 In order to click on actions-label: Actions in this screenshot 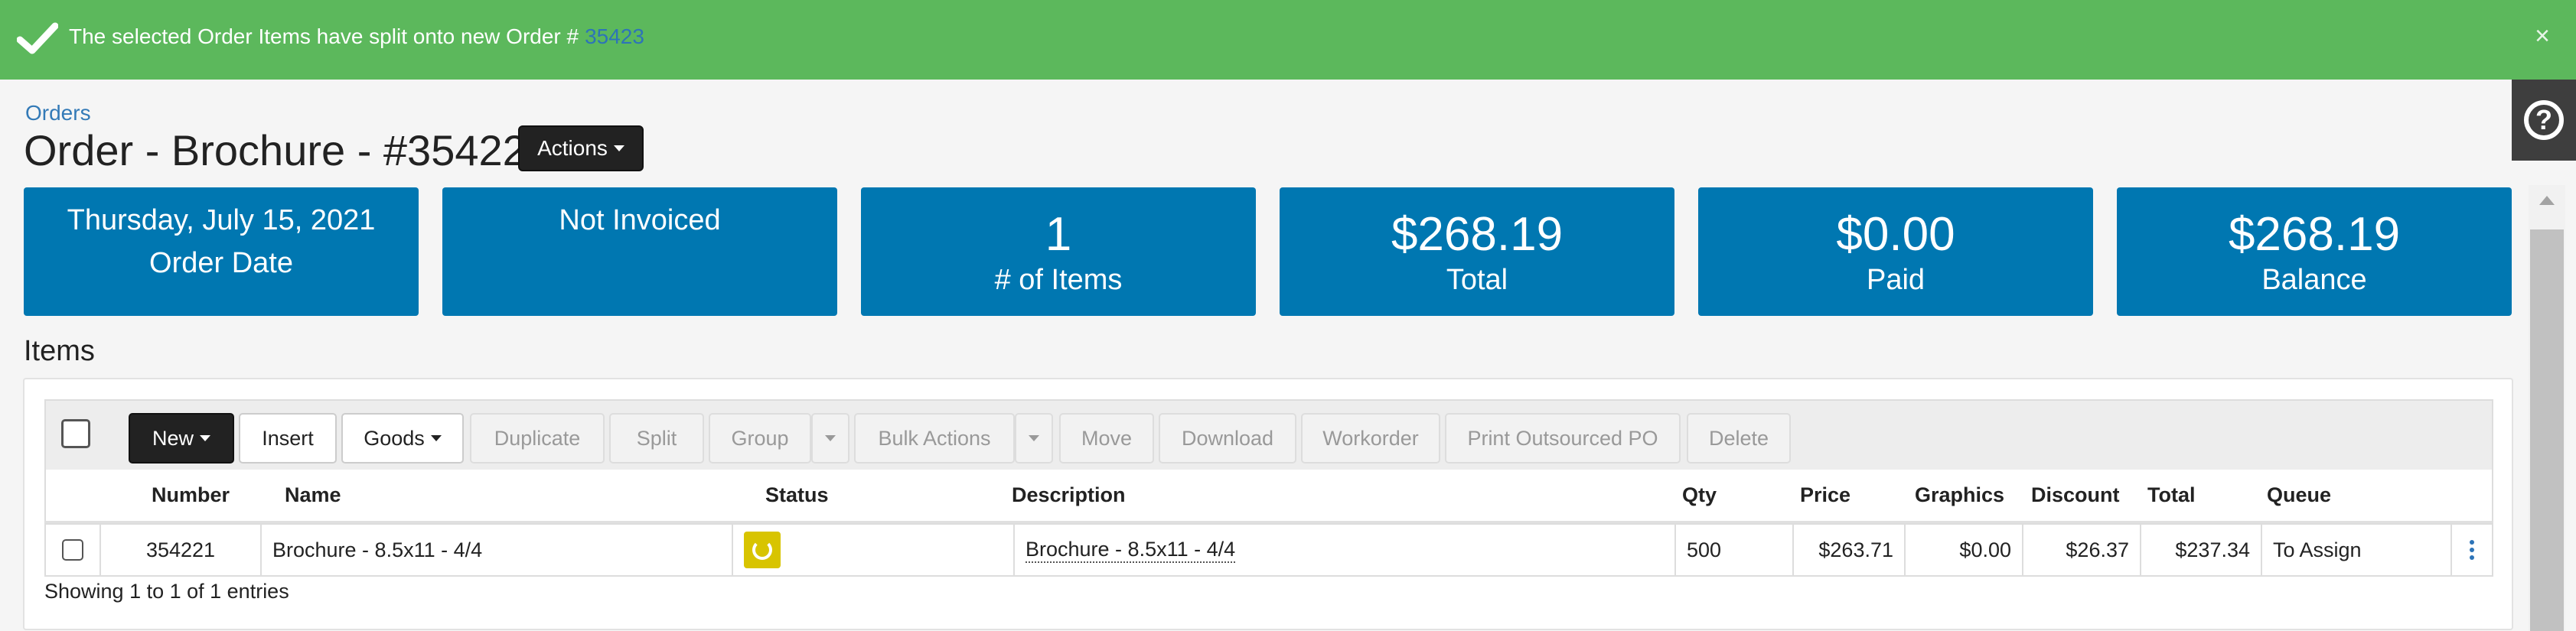, I will do `click(572, 148)`.